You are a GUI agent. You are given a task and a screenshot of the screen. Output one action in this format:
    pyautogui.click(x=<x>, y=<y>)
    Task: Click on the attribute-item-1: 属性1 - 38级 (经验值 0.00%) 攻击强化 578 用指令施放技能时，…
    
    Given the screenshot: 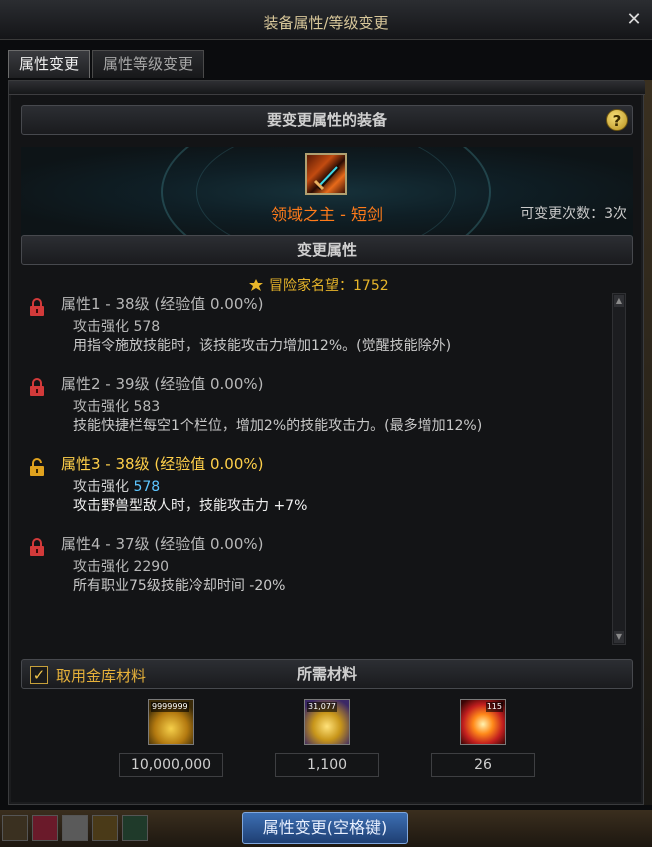 What is the action you would take?
    pyautogui.click(x=319, y=331)
    